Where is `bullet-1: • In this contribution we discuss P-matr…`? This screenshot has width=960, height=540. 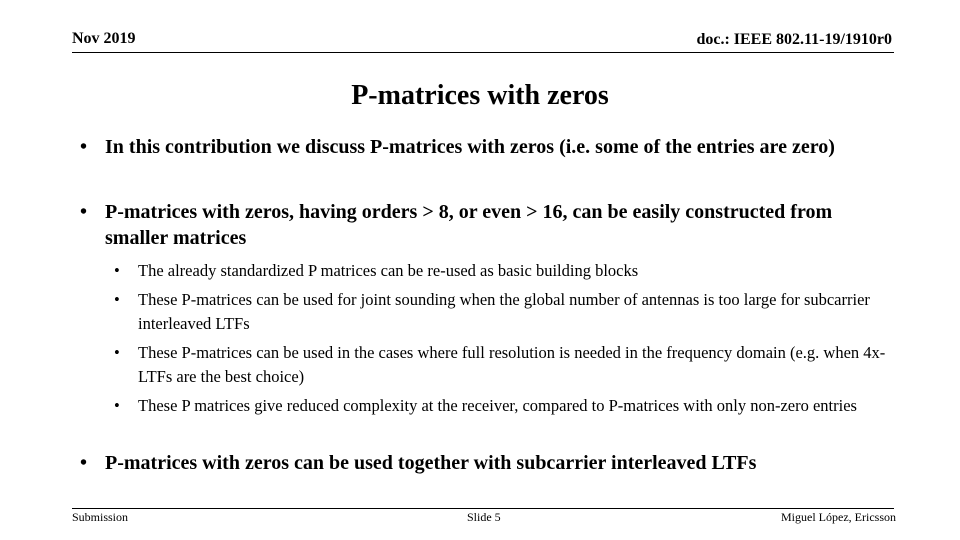
bullet-1: • In this contribution we discuss P-matr… is located at coordinates (490, 147).